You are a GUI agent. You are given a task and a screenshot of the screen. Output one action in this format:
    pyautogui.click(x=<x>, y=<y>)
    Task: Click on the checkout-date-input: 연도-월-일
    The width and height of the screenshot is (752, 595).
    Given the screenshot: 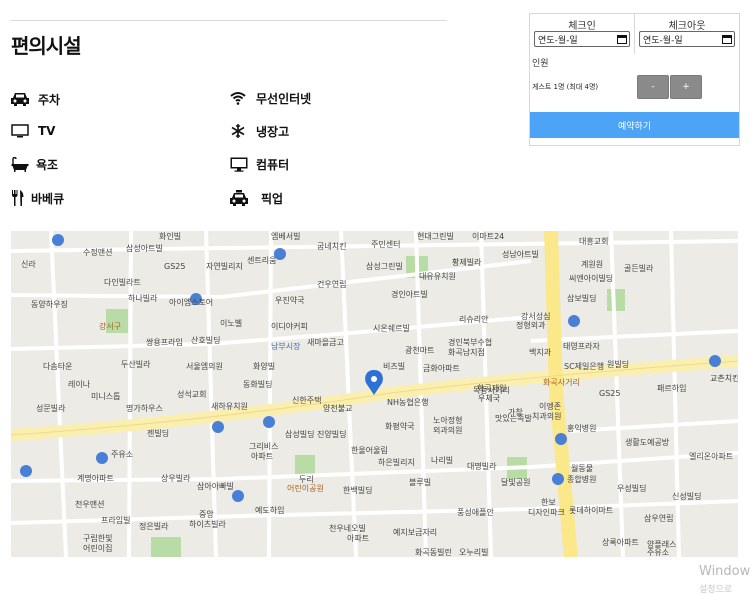 What is the action you would take?
    pyautogui.click(x=687, y=39)
    